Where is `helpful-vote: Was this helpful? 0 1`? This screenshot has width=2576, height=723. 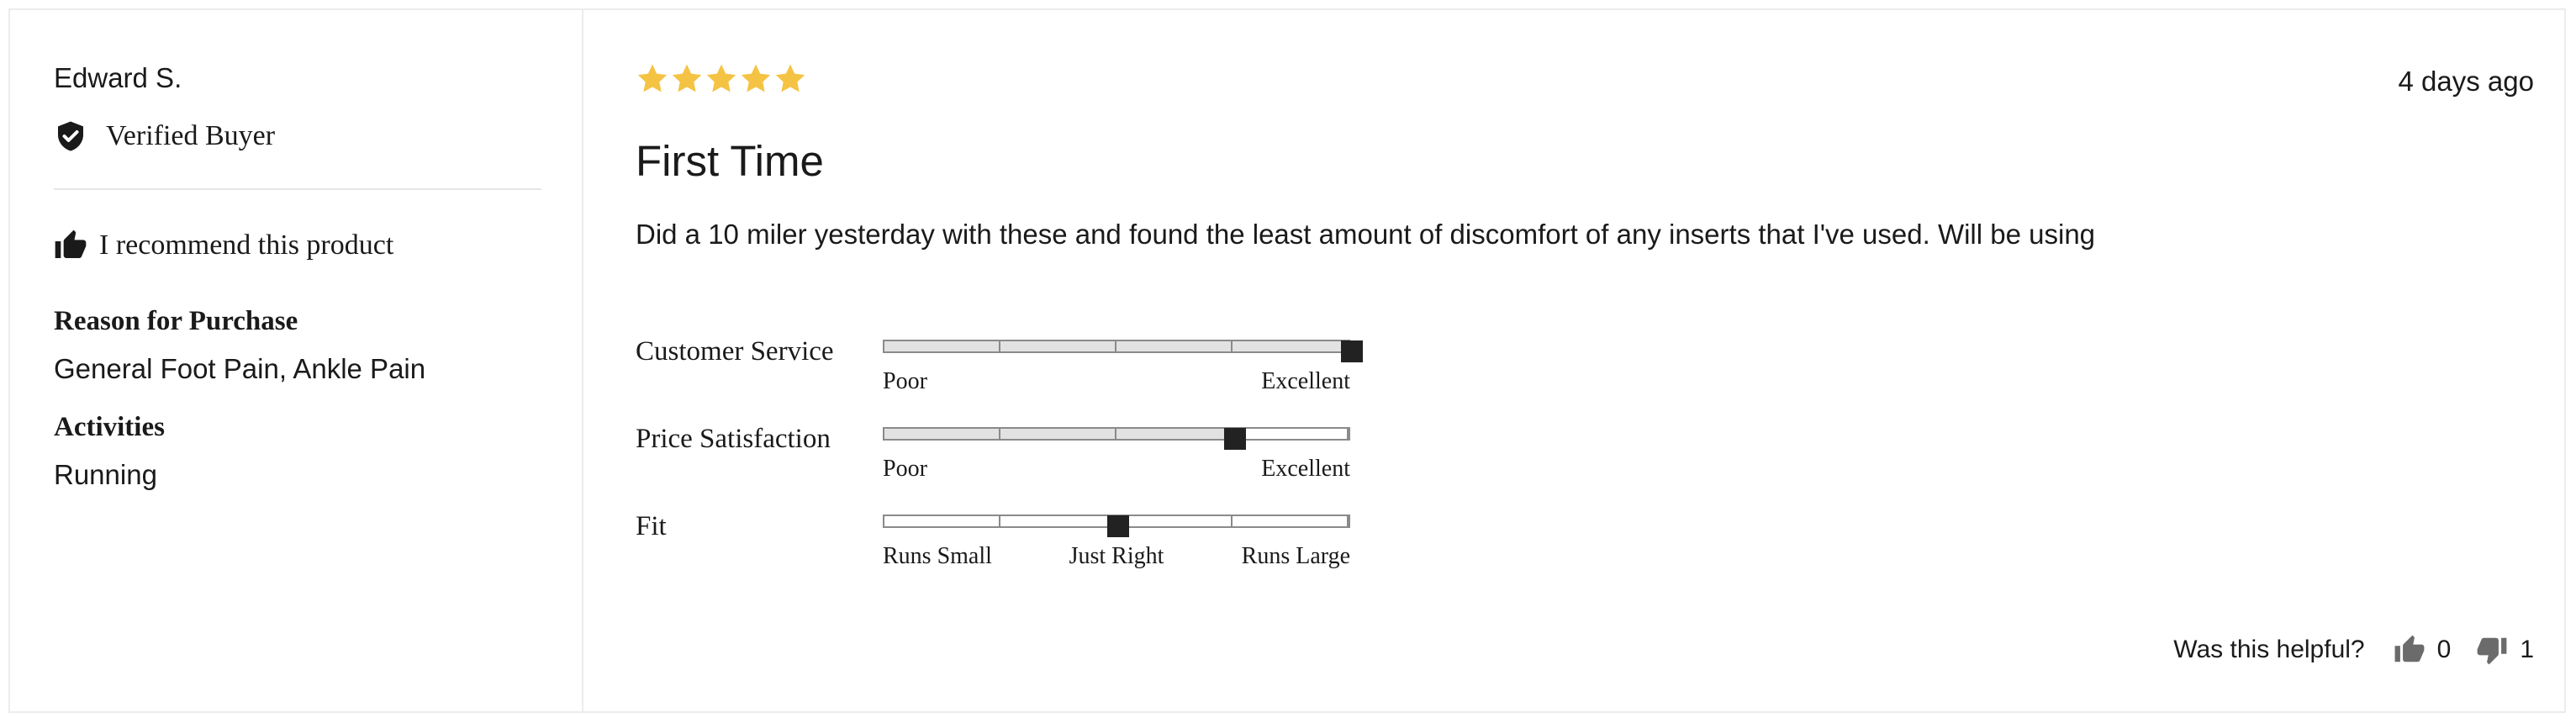
helpful-vote: Was this helpful? 0 1 is located at coordinates (2353, 650).